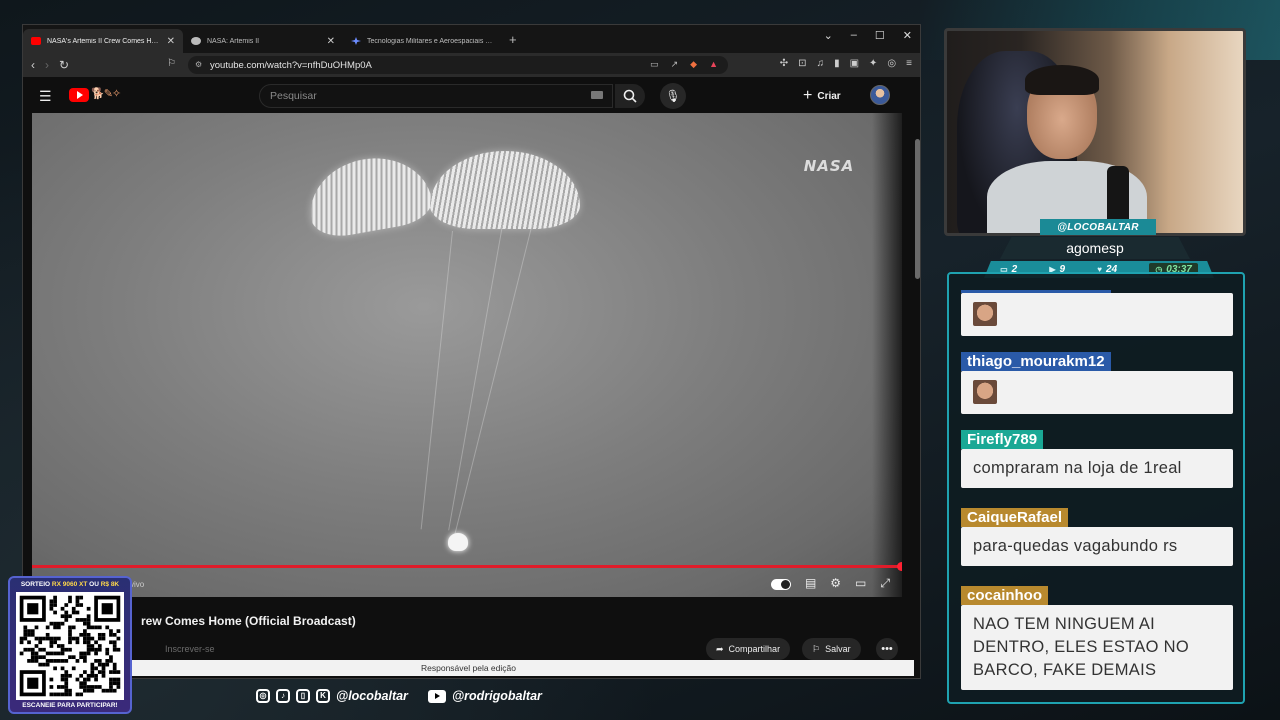 This screenshot has height=720, width=1280. What do you see at coordinates (693, 64) in the screenshot?
I see `brave-shield-icon: ◆` at bounding box center [693, 64].